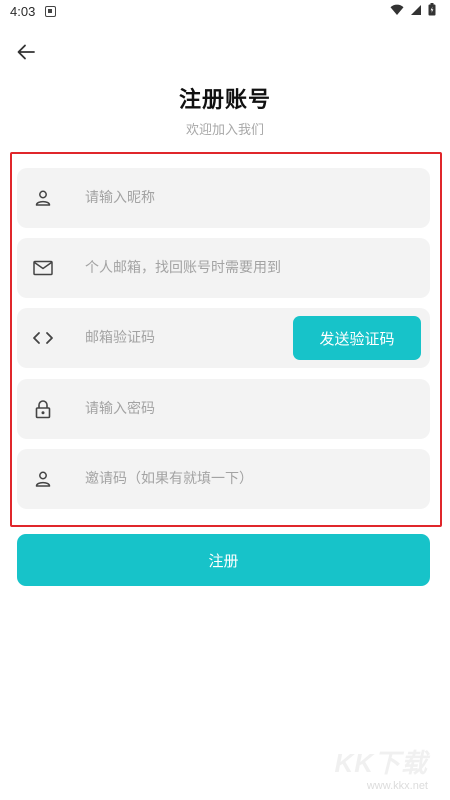  What do you see at coordinates (223, 560) in the screenshot?
I see `register-button: 注册` at bounding box center [223, 560].